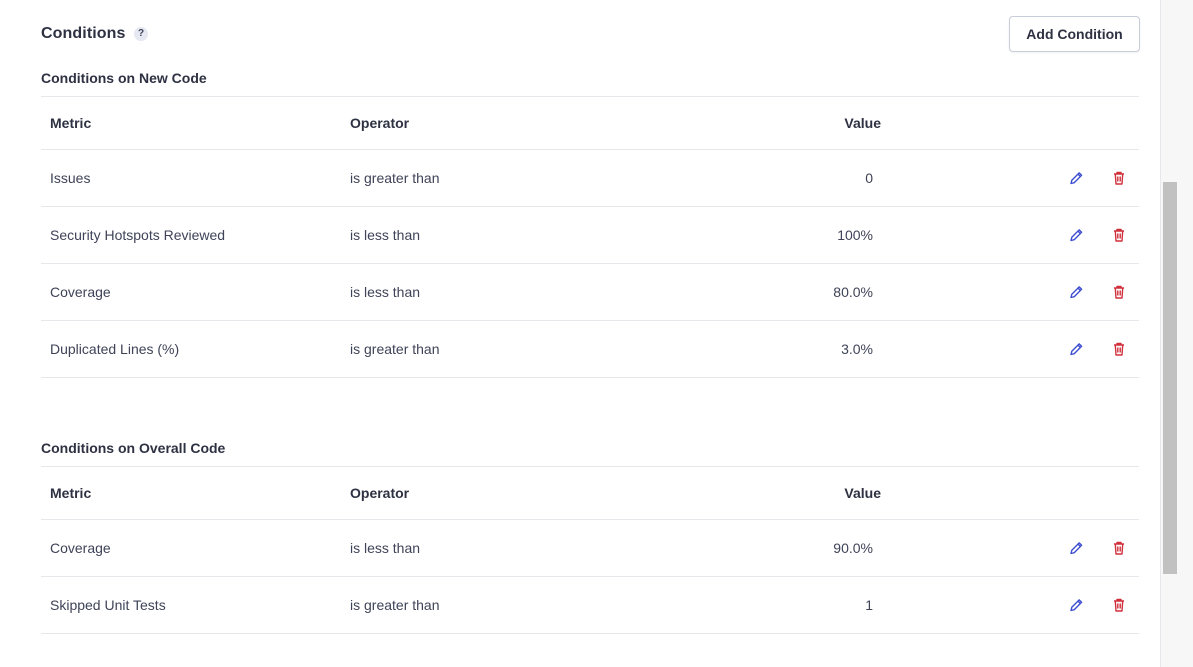 Image resolution: width=1193 pixels, height=667 pixels. Describe the element at coordinates (869, 605) in the screenshot. I see `value-cell: 1` at that location.